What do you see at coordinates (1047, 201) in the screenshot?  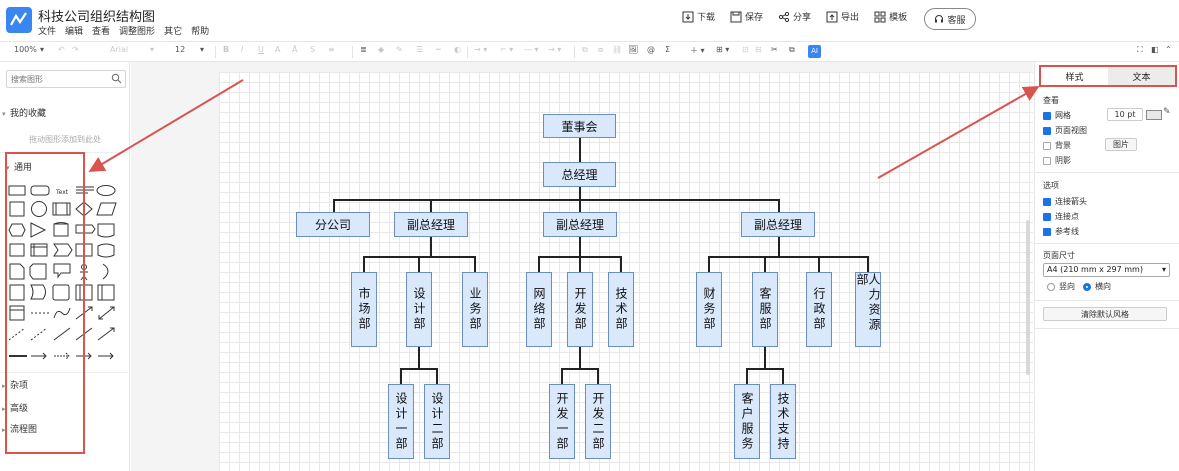 I see `connect-arrows-checkbox` at bounding box center [1047, 201].